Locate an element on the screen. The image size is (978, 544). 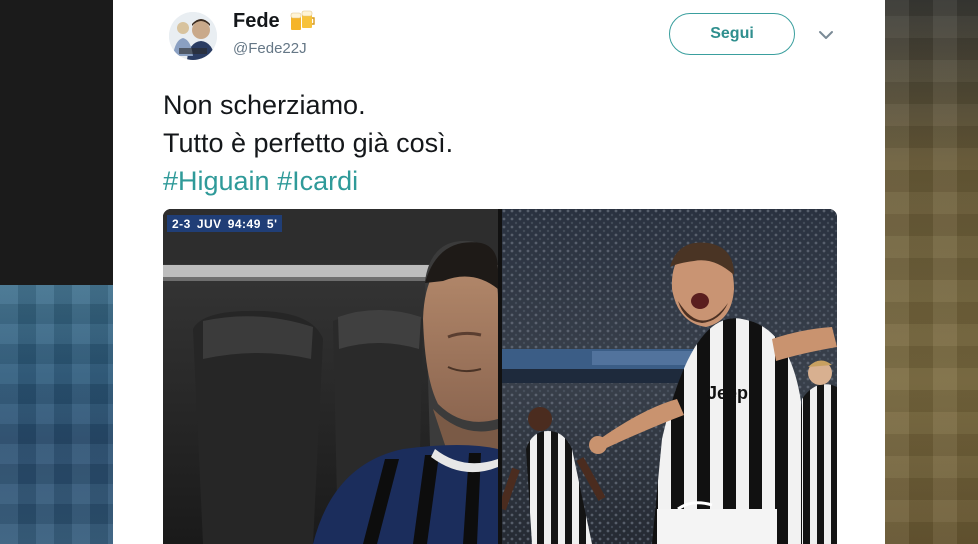
background-left is located at coordinates (56, 272).